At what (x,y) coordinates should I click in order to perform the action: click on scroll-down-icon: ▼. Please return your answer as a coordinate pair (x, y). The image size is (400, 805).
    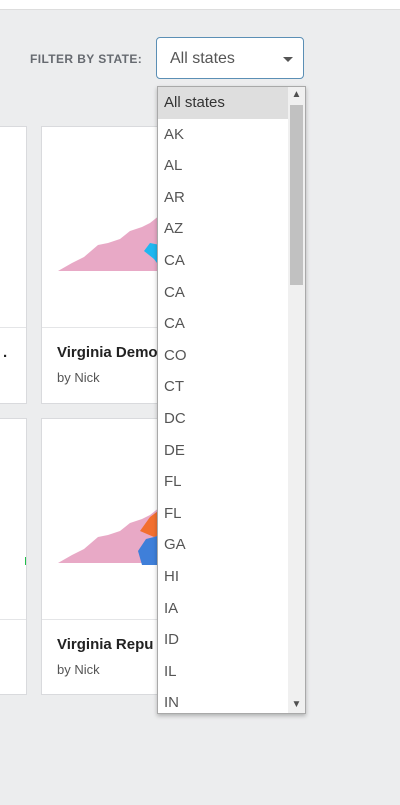
    Looking at the image, I should click on (296, 705).